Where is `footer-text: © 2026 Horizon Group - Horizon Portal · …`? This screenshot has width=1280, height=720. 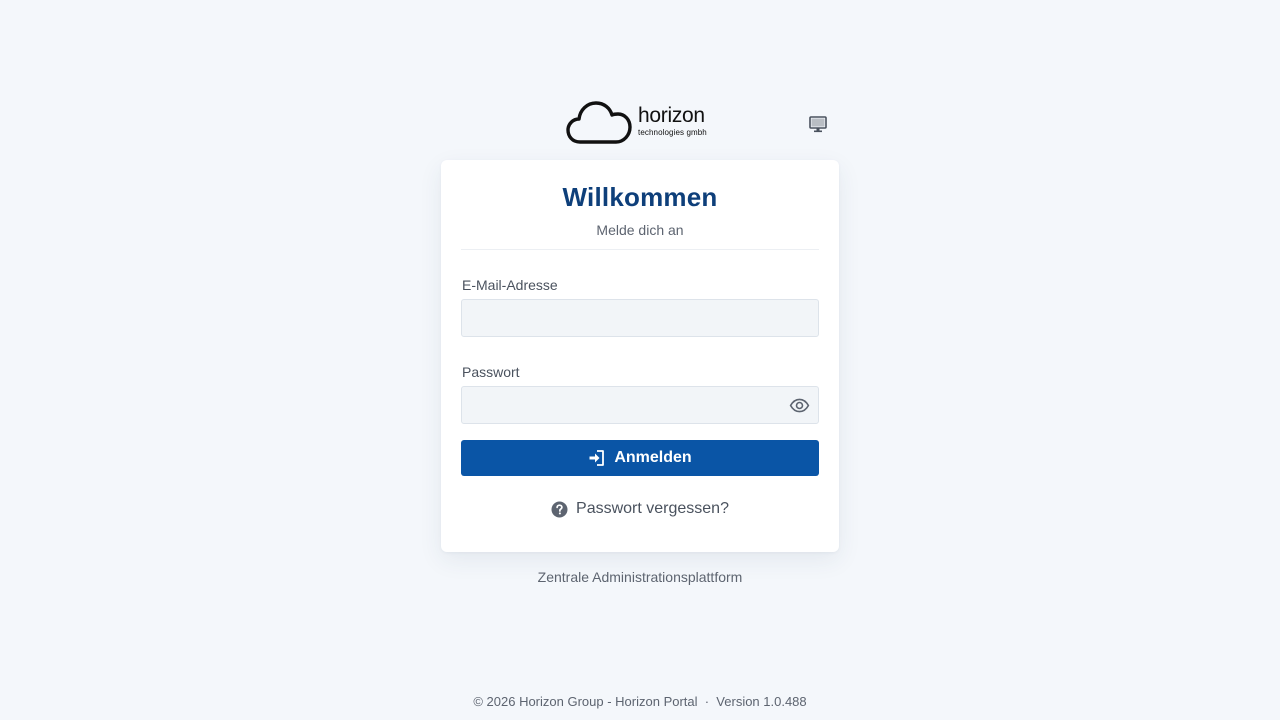
footer-text: © 2026 Horizon Group - Horizon Portal · … is located at coordinates (640, 701).